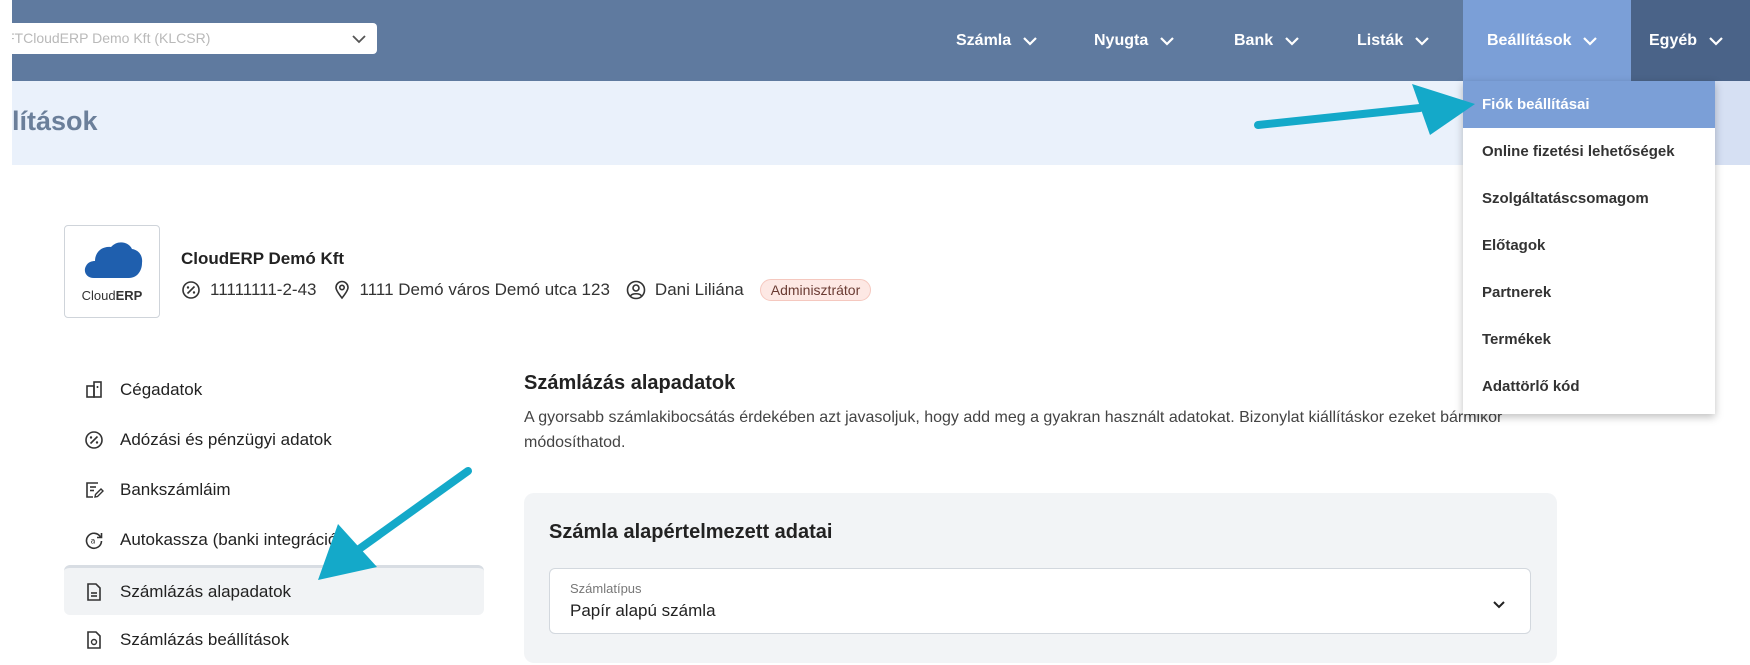 The height and width of the screenshot is (665, 1750). I want to click on sidenav-label: Bankszámláim, so click(175, 489).